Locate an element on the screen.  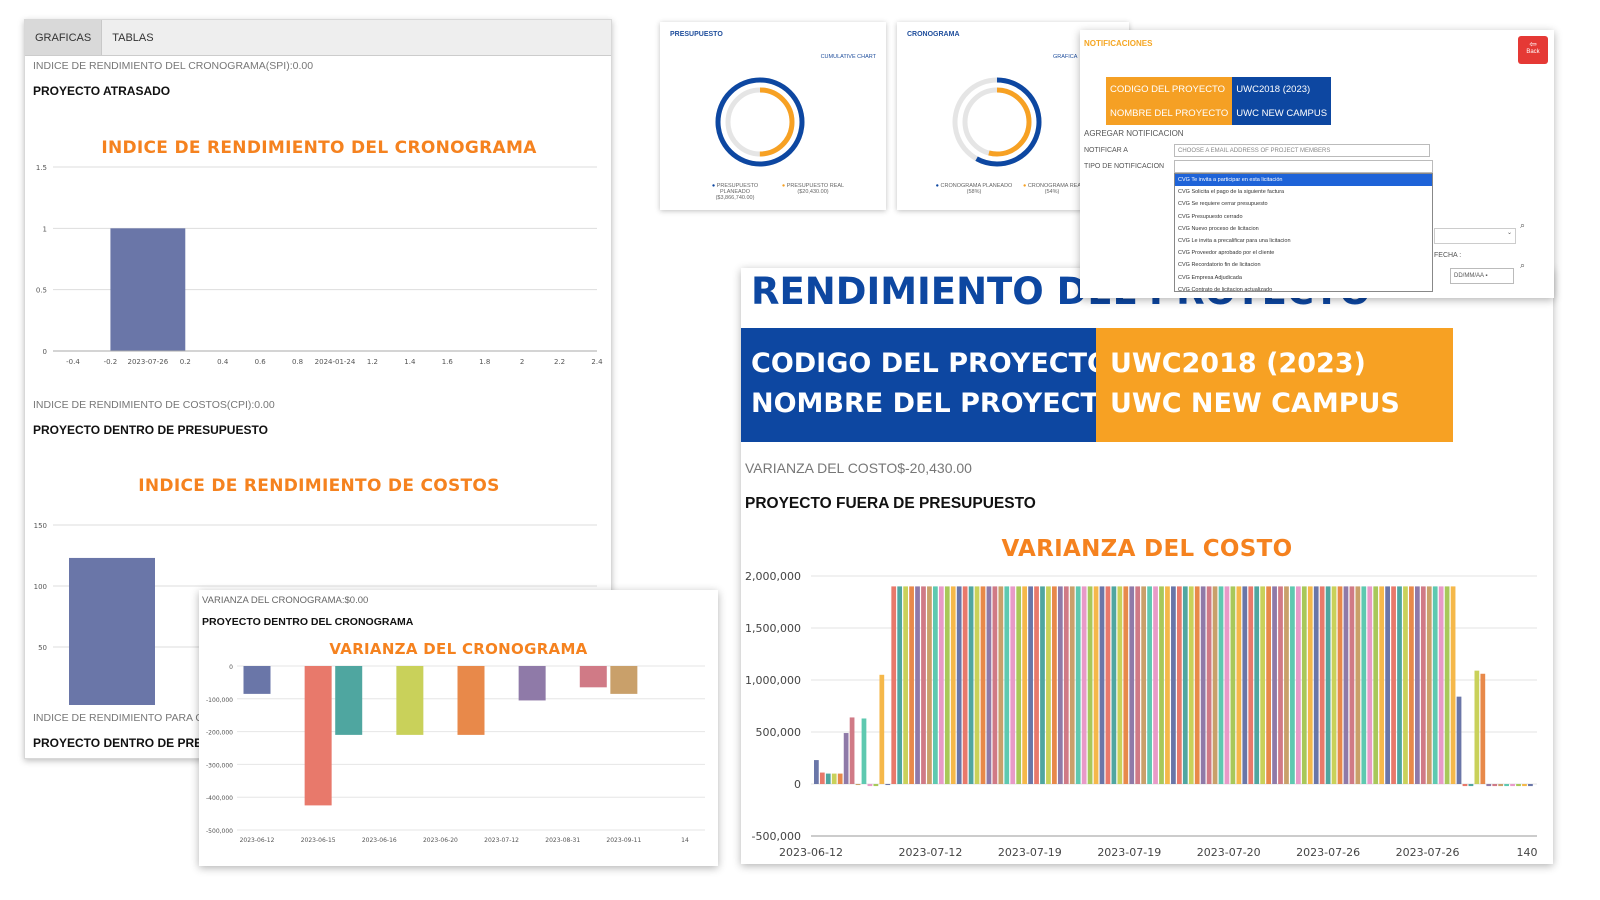
x-tick-label: 2023-07-19 is located at coordinates (1030, 852).